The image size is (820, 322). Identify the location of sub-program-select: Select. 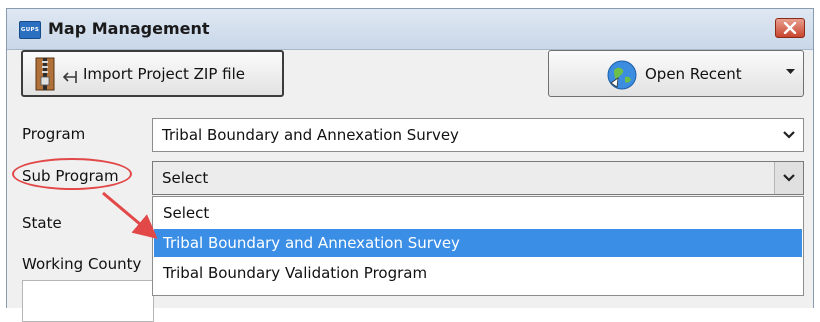
(478, 178).